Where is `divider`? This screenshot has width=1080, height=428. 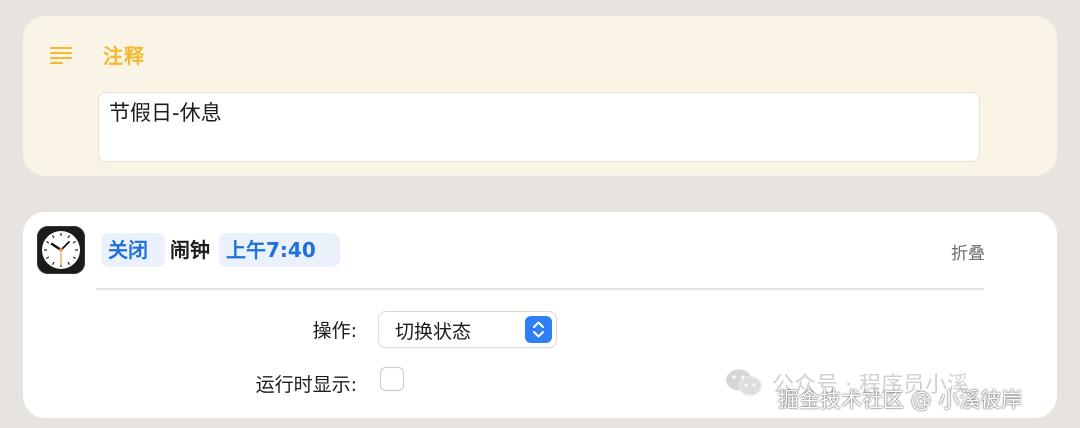
divider is located at coordinates (540, 289).